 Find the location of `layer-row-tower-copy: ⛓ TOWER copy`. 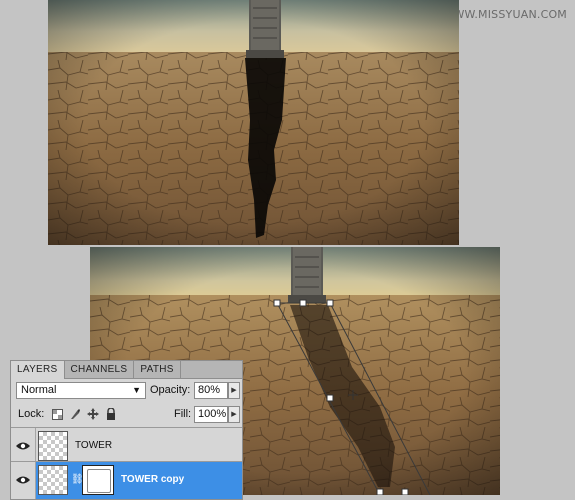

layer-row-tower-copy: ⛓ TOWER copy is located at coordinates (126, 480).